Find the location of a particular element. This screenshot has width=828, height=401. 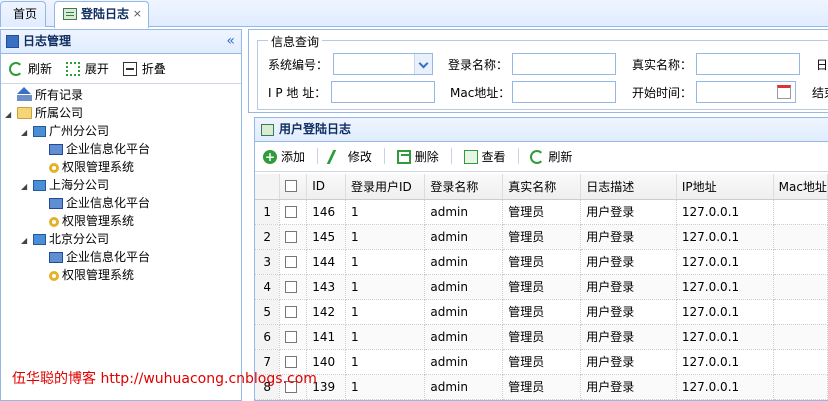

tree-node-label: 北京分公司 is located at coordinates (79, 239).